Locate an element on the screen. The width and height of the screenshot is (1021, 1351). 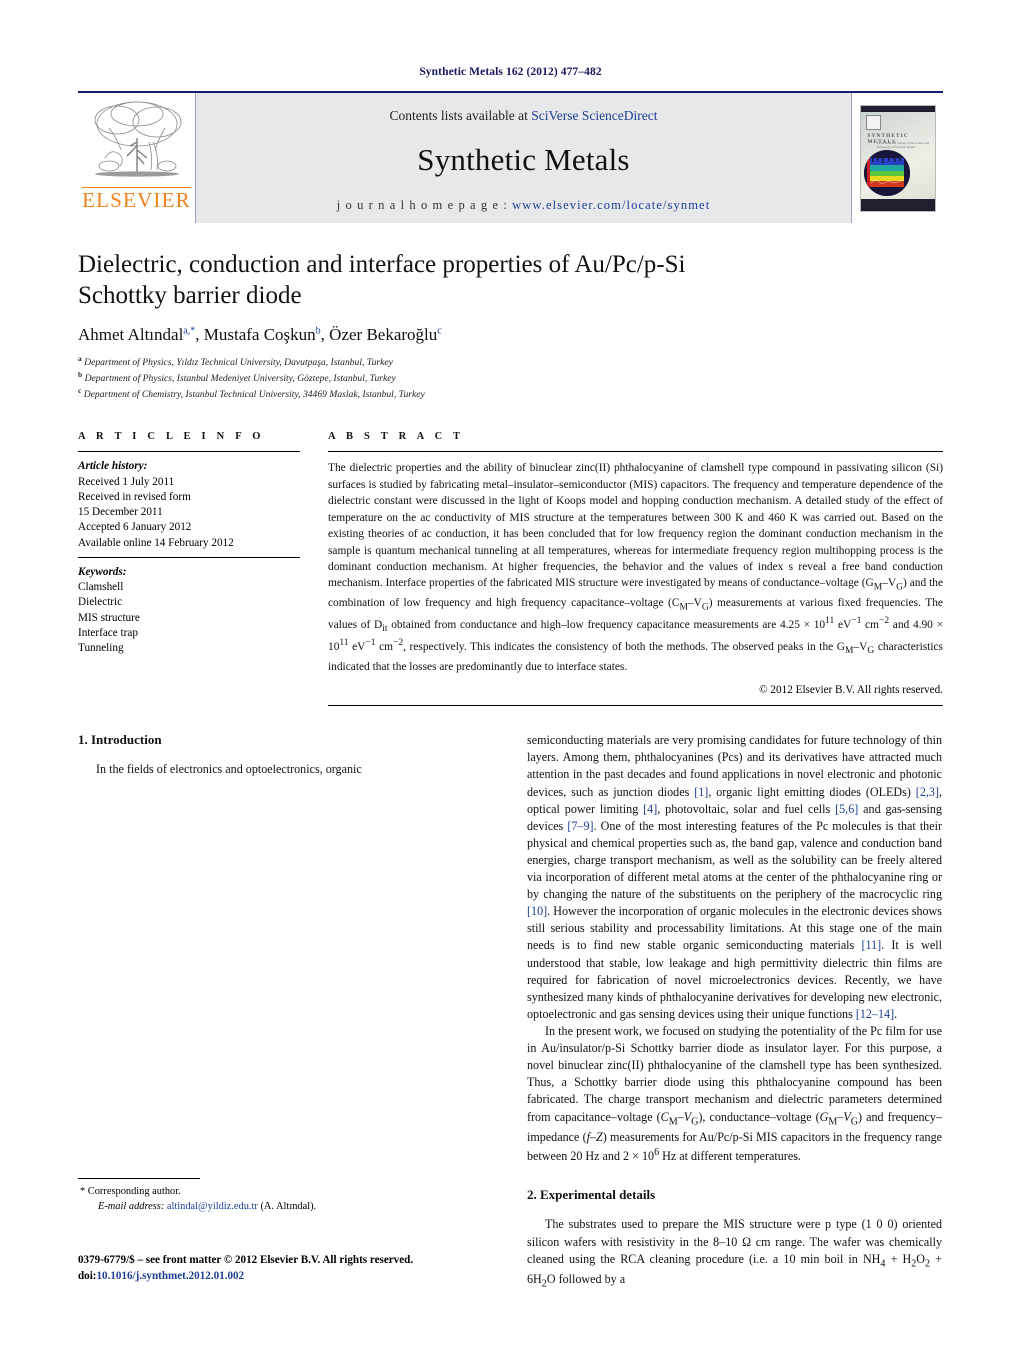
journal-title: Synthetic Metals is located at coordinates (523, 159).